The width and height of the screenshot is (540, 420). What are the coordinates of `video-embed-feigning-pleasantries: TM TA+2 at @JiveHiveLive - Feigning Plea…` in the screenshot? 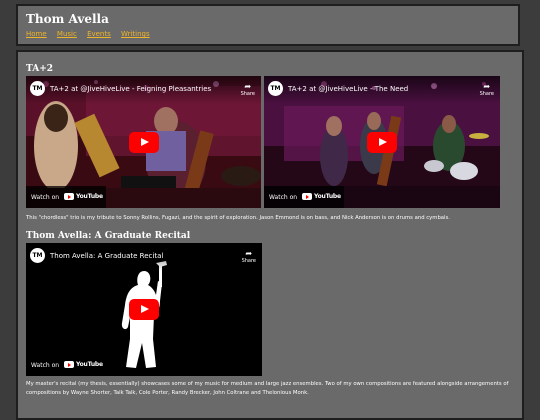 It's located at (143, 142).